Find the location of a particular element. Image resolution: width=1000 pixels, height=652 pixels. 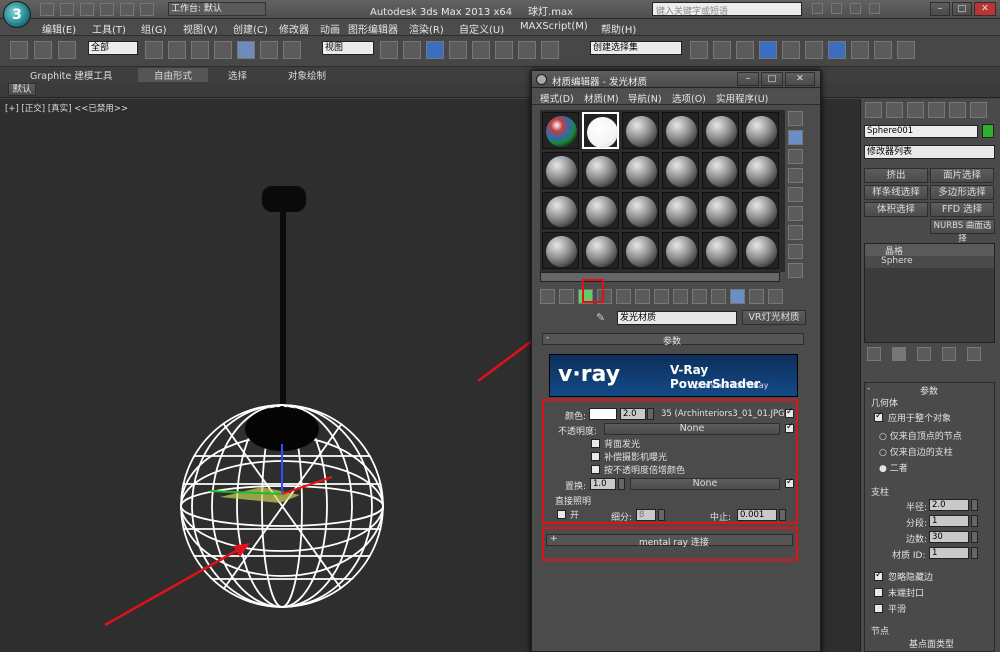

menu-item-10: MAXScript(M) is located at coordinates (554, 26).